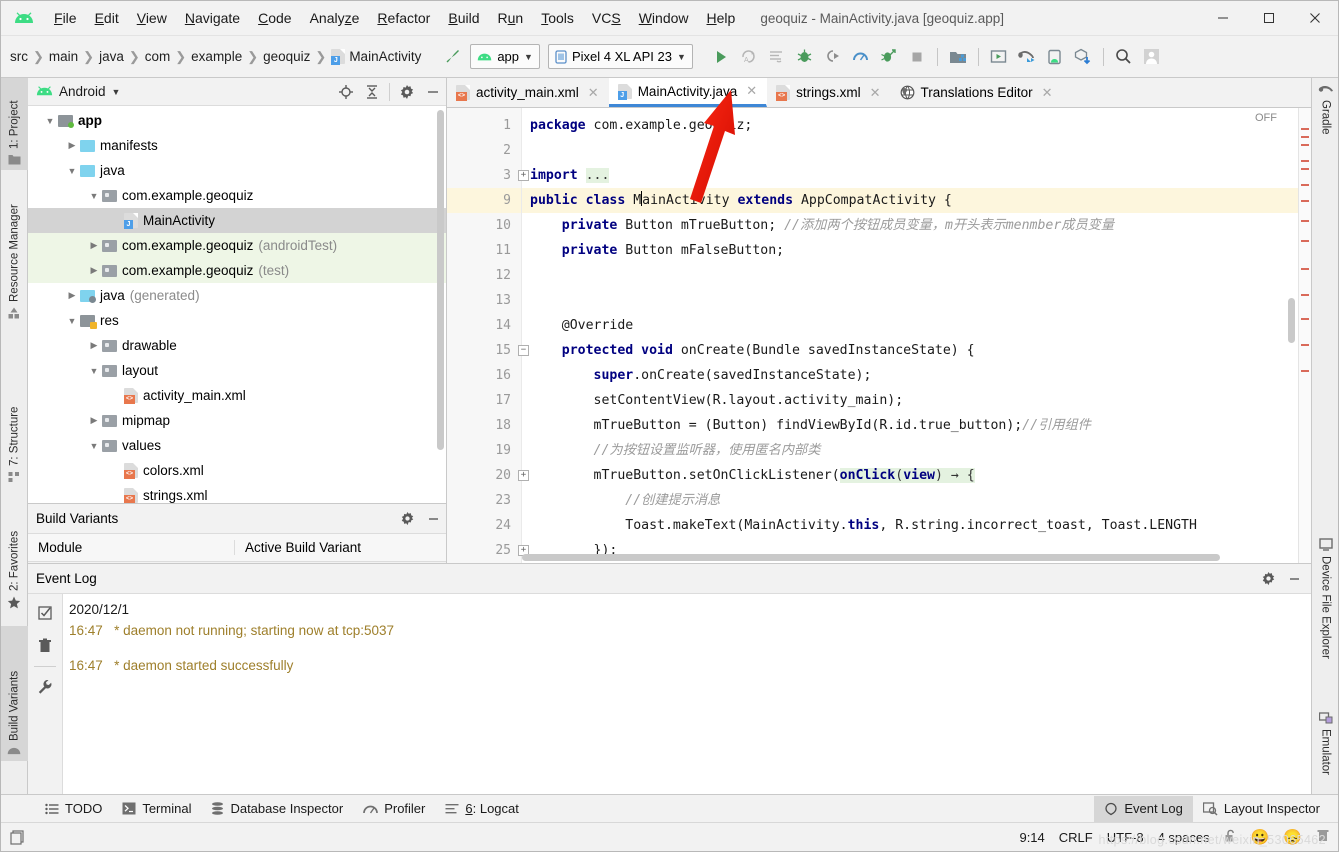 The height and width of the screenshot is (852, 1339). What do you see at coordinates (237, 170) in the screenshot?
I see `tree-item-java: ▼ java` at bounding box center [237, 170].